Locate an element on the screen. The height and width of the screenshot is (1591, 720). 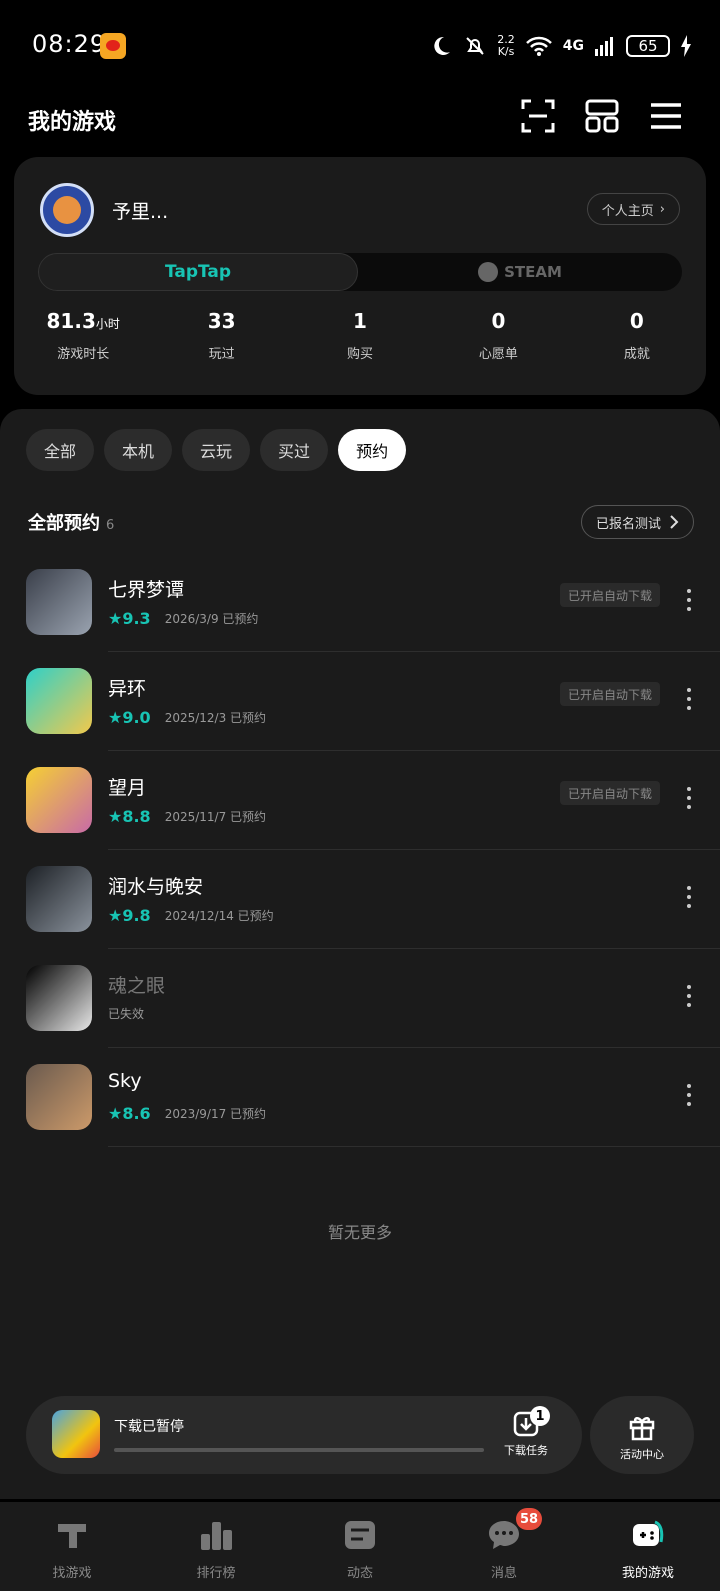
stats-row: 81.3小时 游戏时长 33 玩过 1 购买 0 心愿单 0 成就 is located at coordinates (360, 335).